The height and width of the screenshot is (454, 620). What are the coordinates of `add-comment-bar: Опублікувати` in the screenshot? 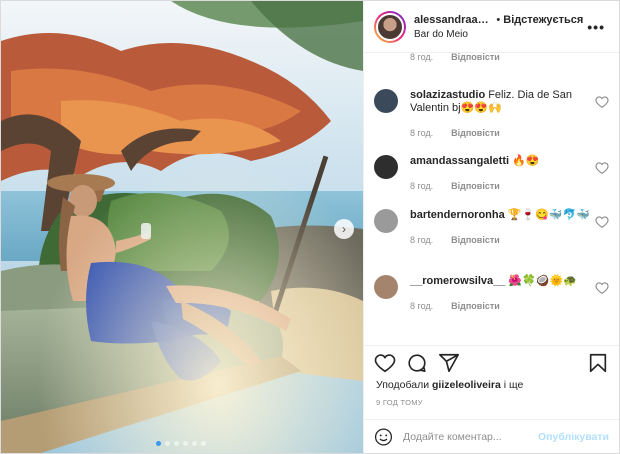 It's located at (491, 436).